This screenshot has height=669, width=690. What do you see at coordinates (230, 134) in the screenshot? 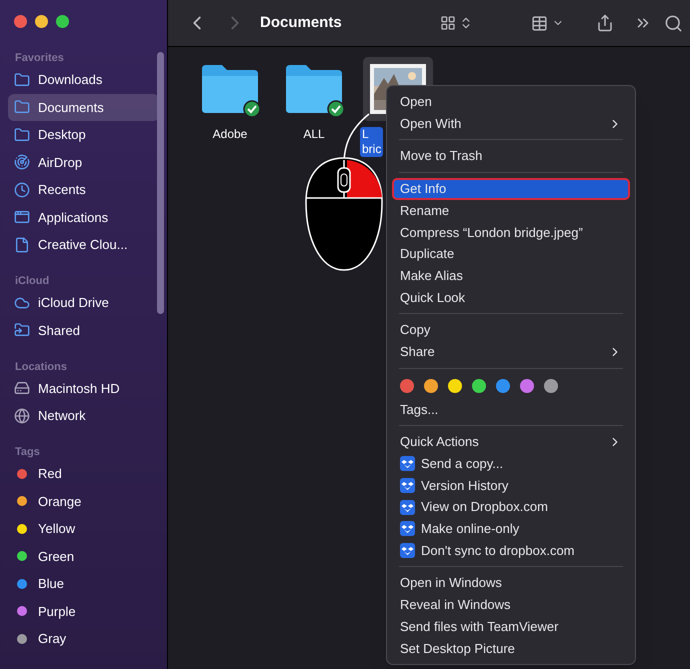
I see `file-name: Adobe` at bounding box center [230, 134].